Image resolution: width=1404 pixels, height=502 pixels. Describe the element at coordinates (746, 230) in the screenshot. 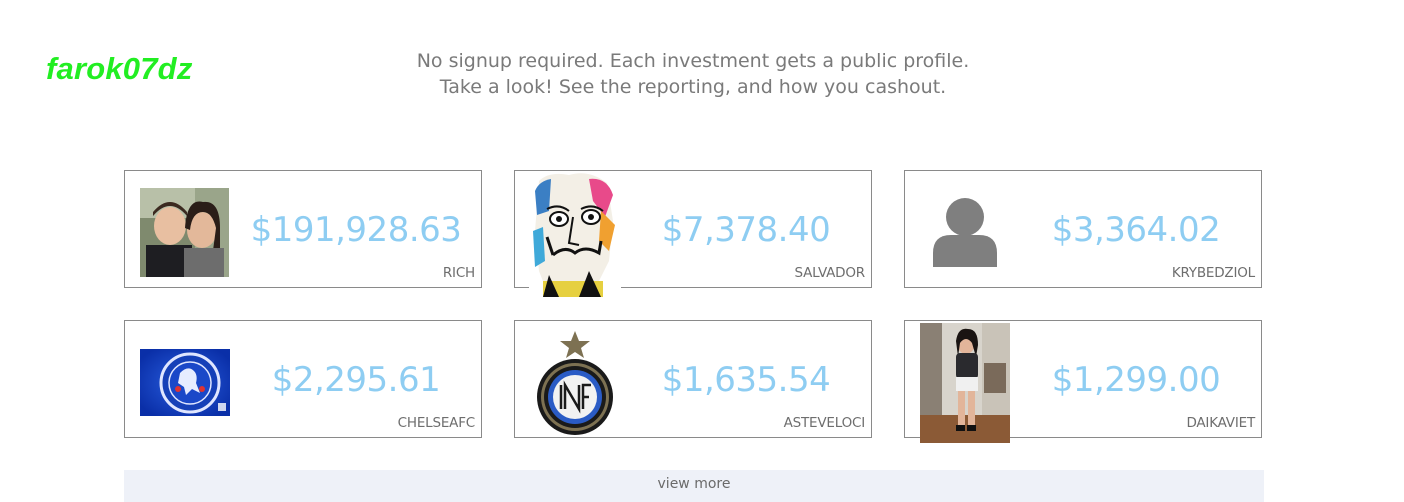

I see `amount: $7,378.40` at that location.